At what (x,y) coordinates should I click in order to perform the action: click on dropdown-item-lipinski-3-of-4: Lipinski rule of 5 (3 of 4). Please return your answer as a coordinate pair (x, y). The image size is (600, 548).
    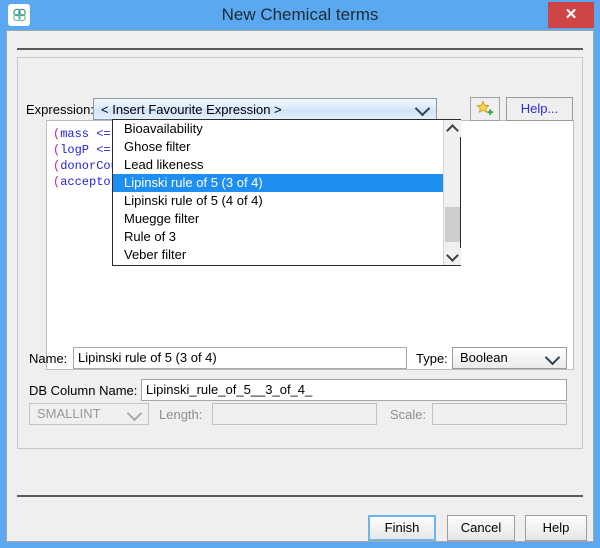
    Looking at the image, I should click on (278, 183).